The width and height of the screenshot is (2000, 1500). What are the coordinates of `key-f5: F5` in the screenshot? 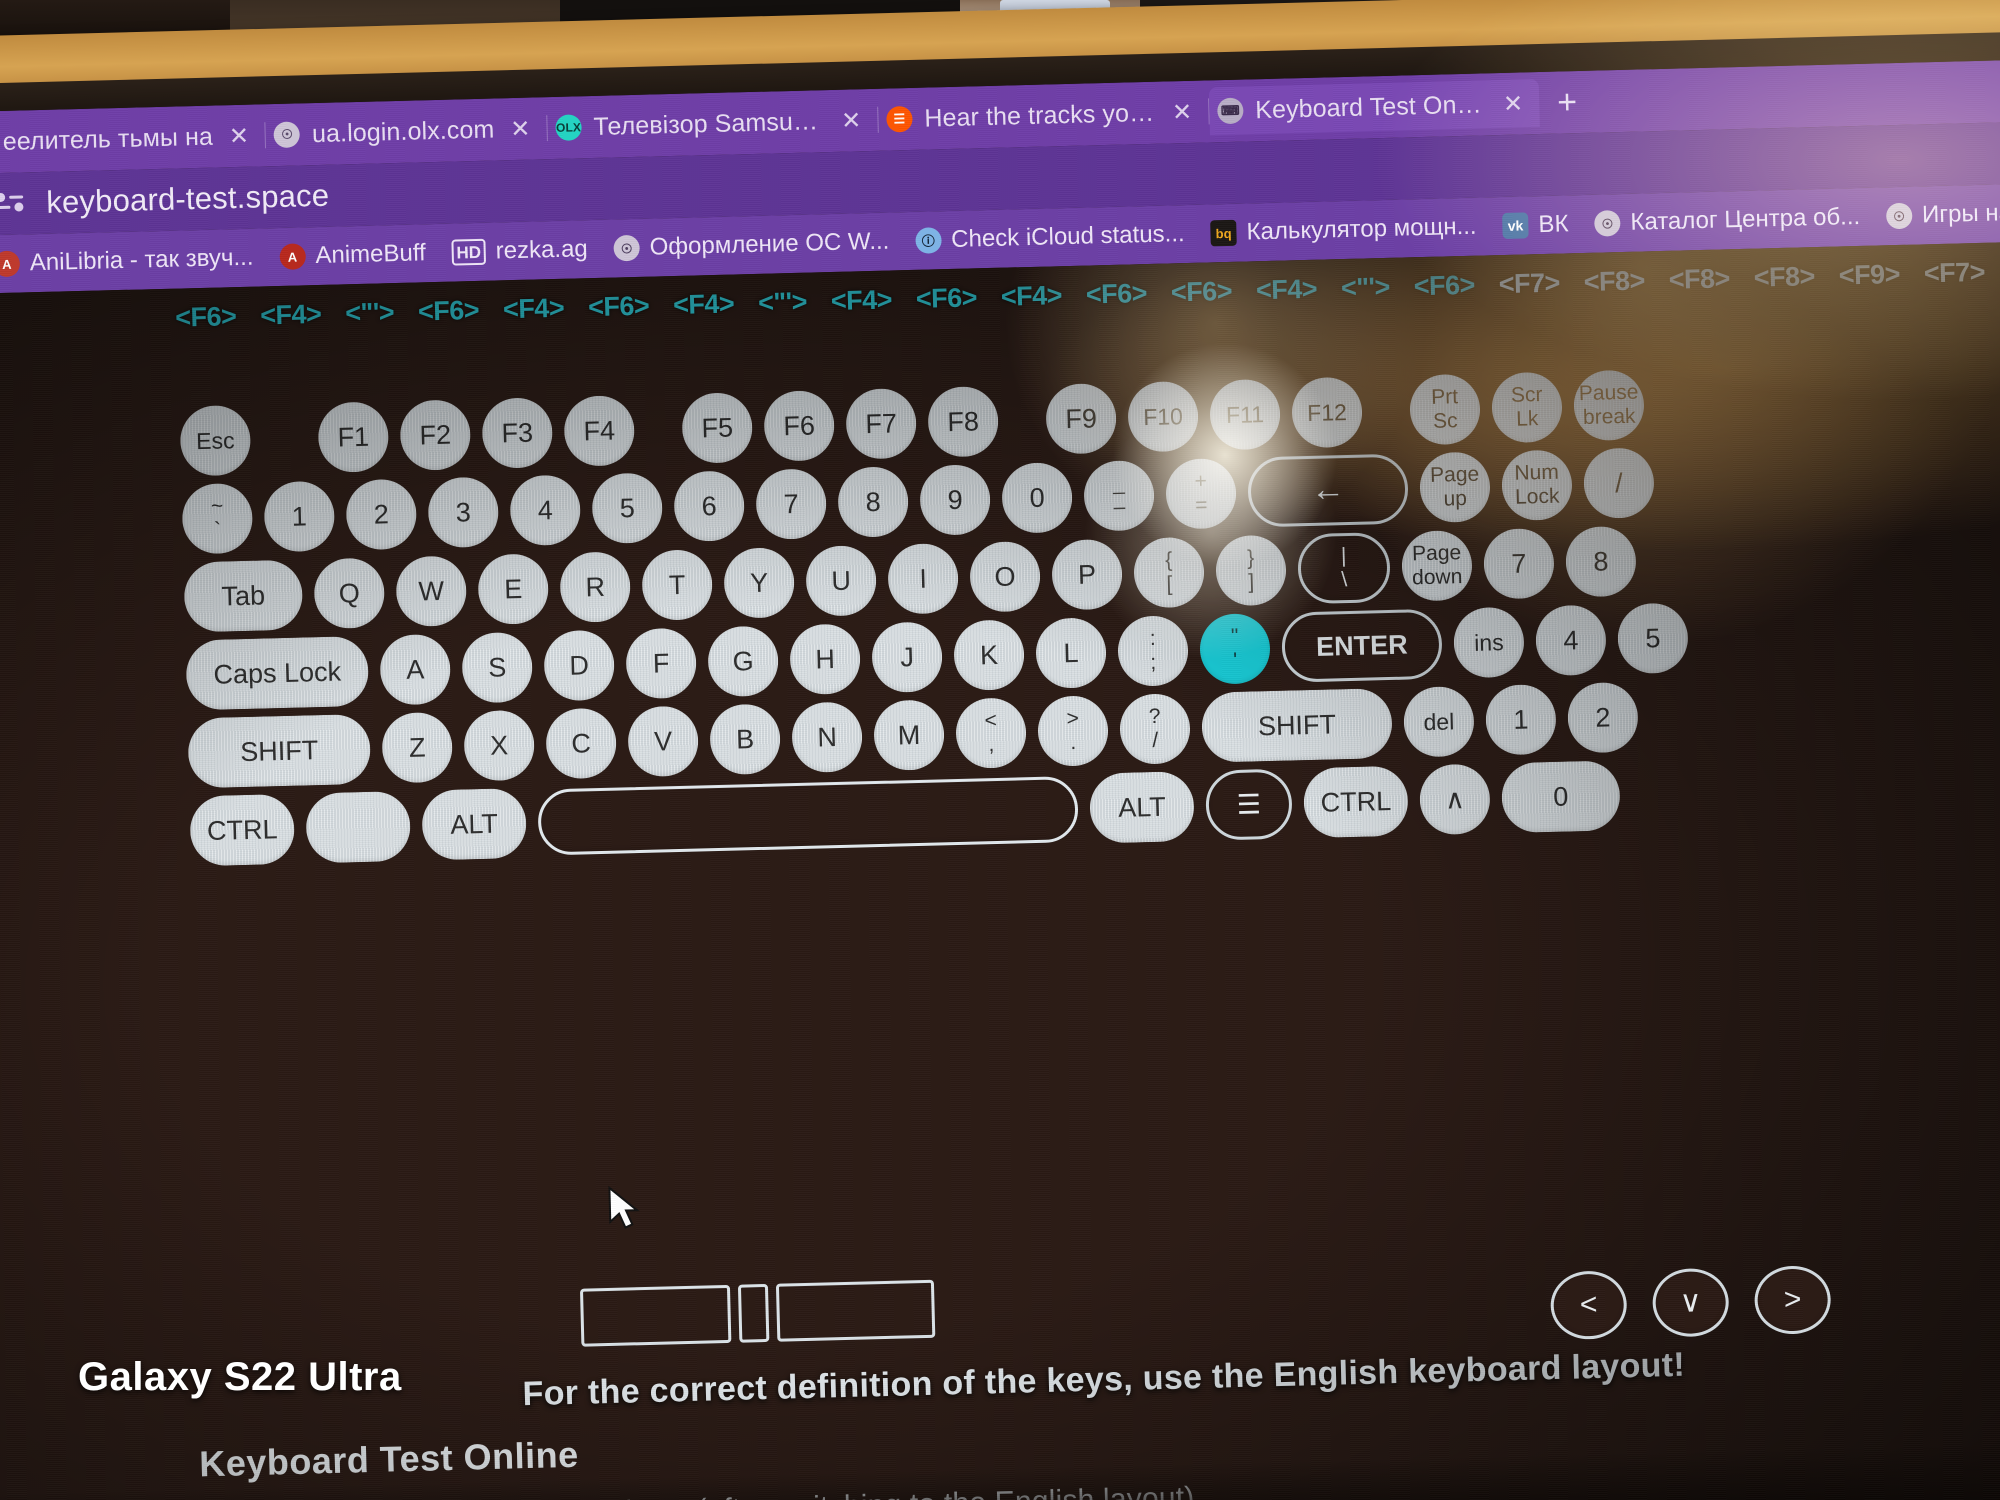 It's located at (717, 428).